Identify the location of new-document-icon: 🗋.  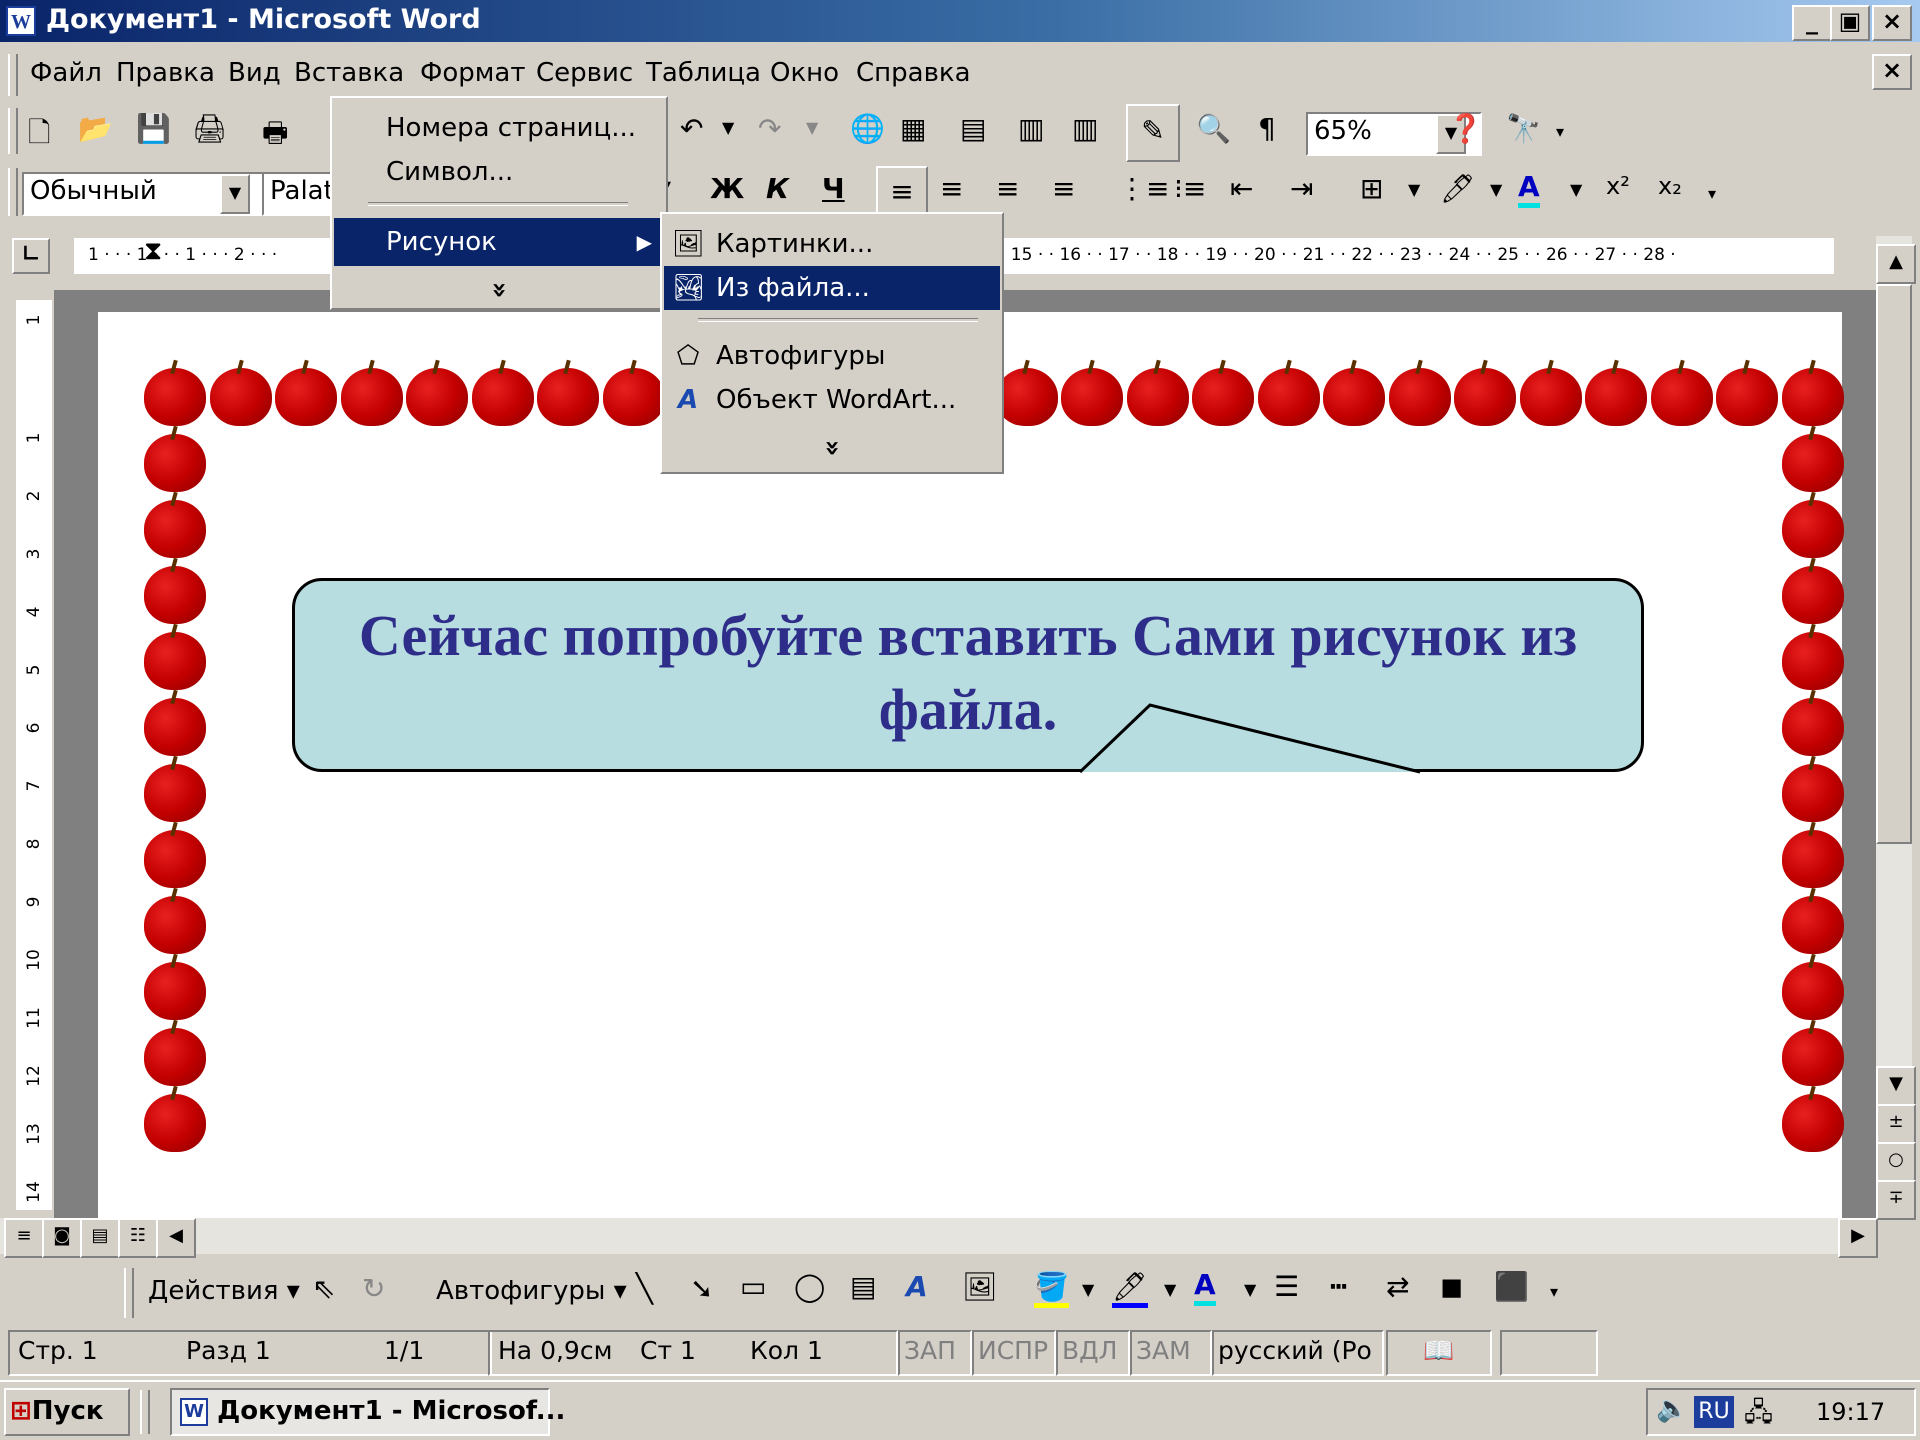
(39, 136).